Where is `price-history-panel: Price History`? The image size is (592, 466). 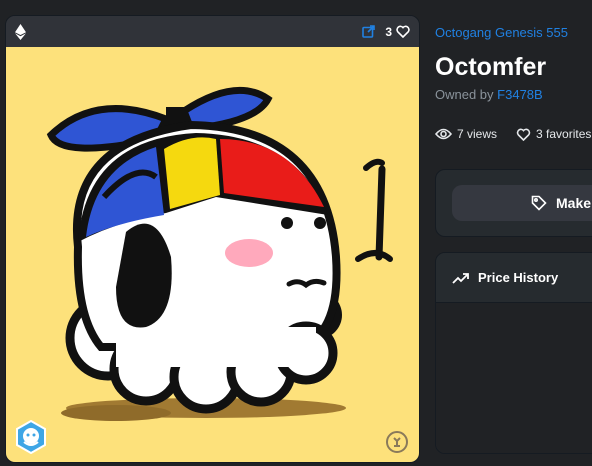
price-history-panel: Price History is located at coordinates (513, 353).